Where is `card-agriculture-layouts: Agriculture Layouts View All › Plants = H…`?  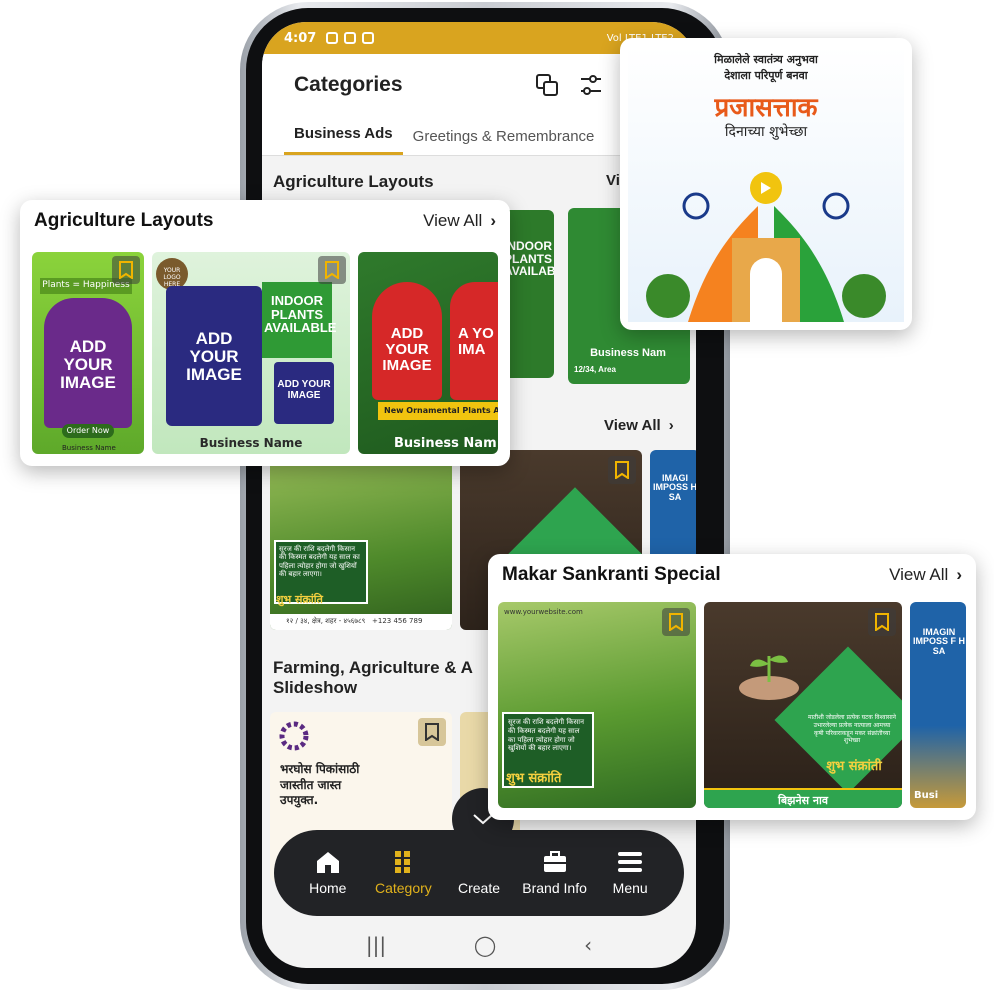 card-agriculture-layouts: Agriculture Layouts View All › Plants = H… is located at coordinates (265, 333).